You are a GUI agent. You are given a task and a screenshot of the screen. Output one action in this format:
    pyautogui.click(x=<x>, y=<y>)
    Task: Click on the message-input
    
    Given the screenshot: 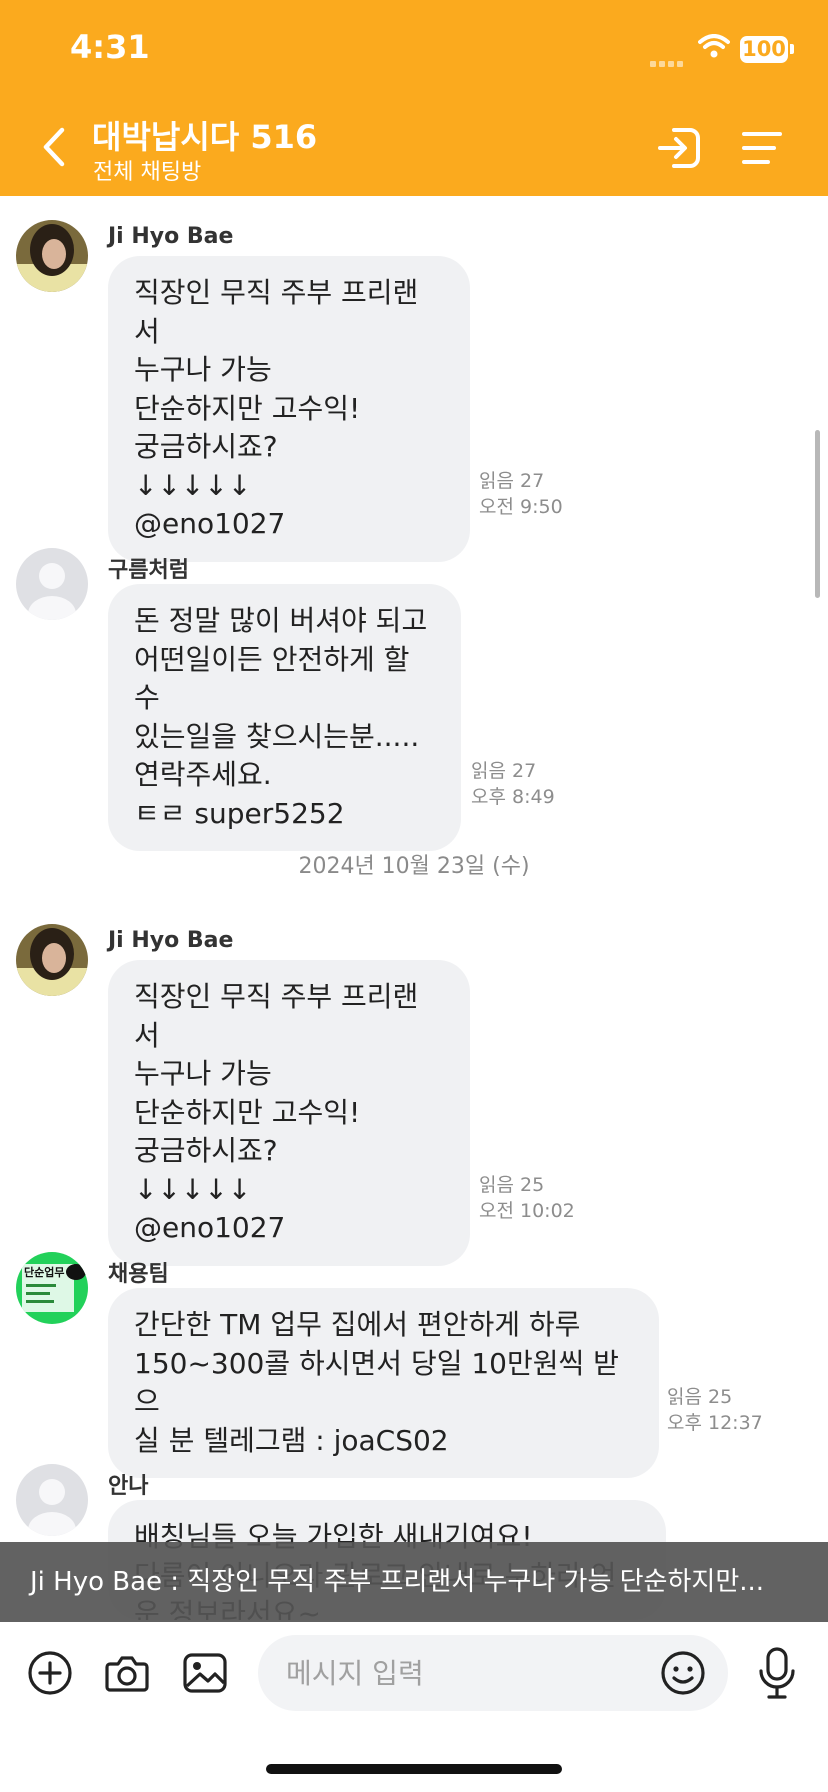 What is the action you would take?
    pyautogui.click(x=493, y=1673)
    